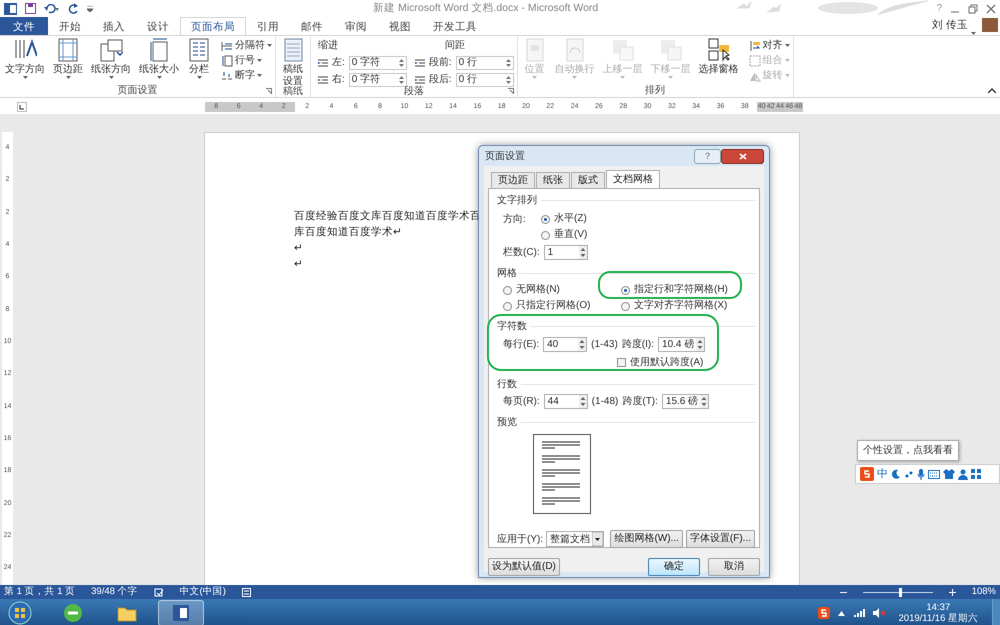 This screenshot has width=1000, height=625. What do you see at coordinates (824, 613) in the screenshot?
I see `input-method-icon` at bounding box center [824, 613].